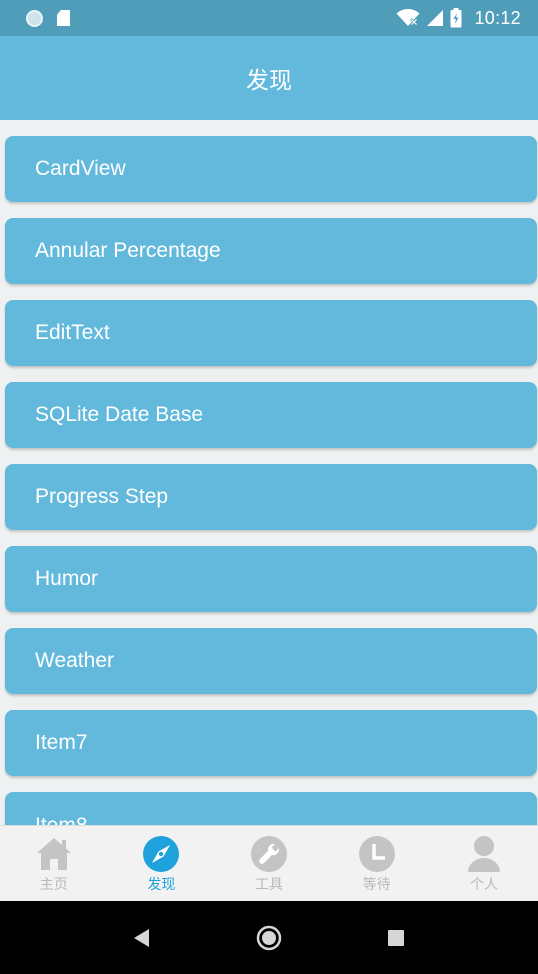 The image size is (538, 974). What do you see at coordinates (271, 808) in the screenshot?
I see `list-item-item8: Item8` at bounding box center [271, 808].